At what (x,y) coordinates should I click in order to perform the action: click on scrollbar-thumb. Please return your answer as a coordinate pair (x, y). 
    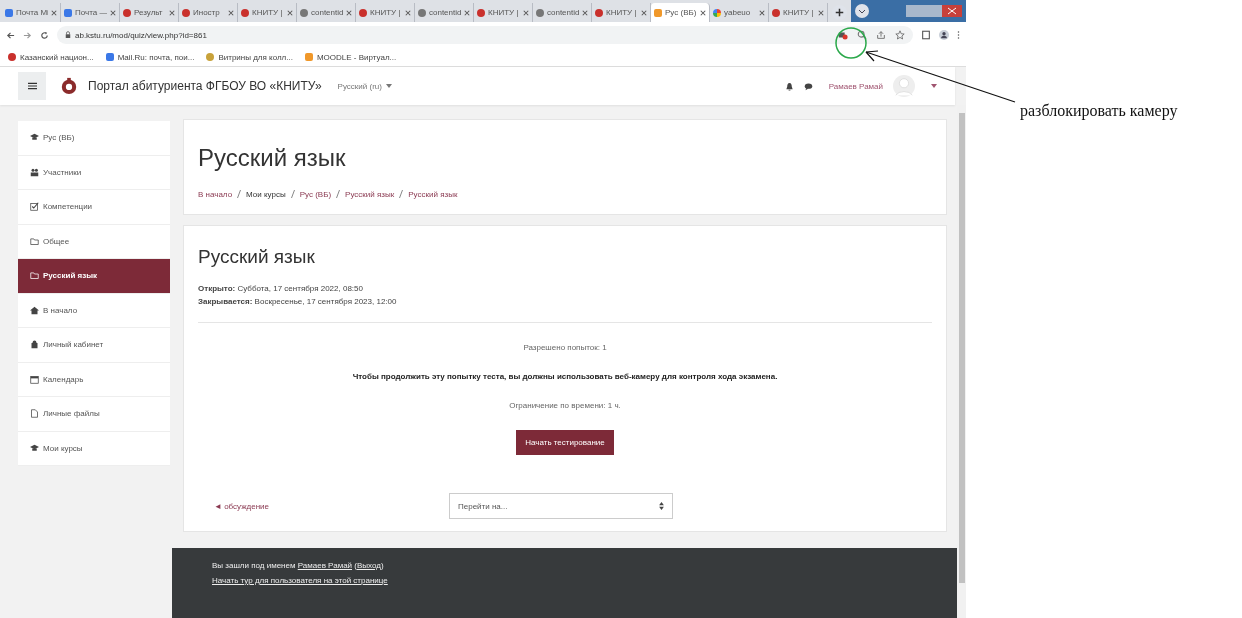
    Looking at the image, I should click on (961, 348).